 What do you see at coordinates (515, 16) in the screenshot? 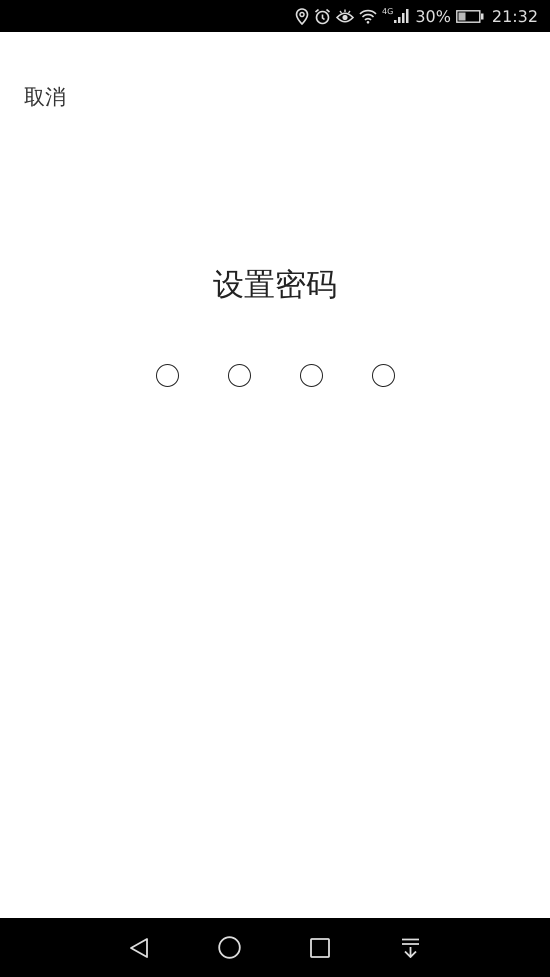
I see `clock-time: 21:32` at bounding box center [515, 16].